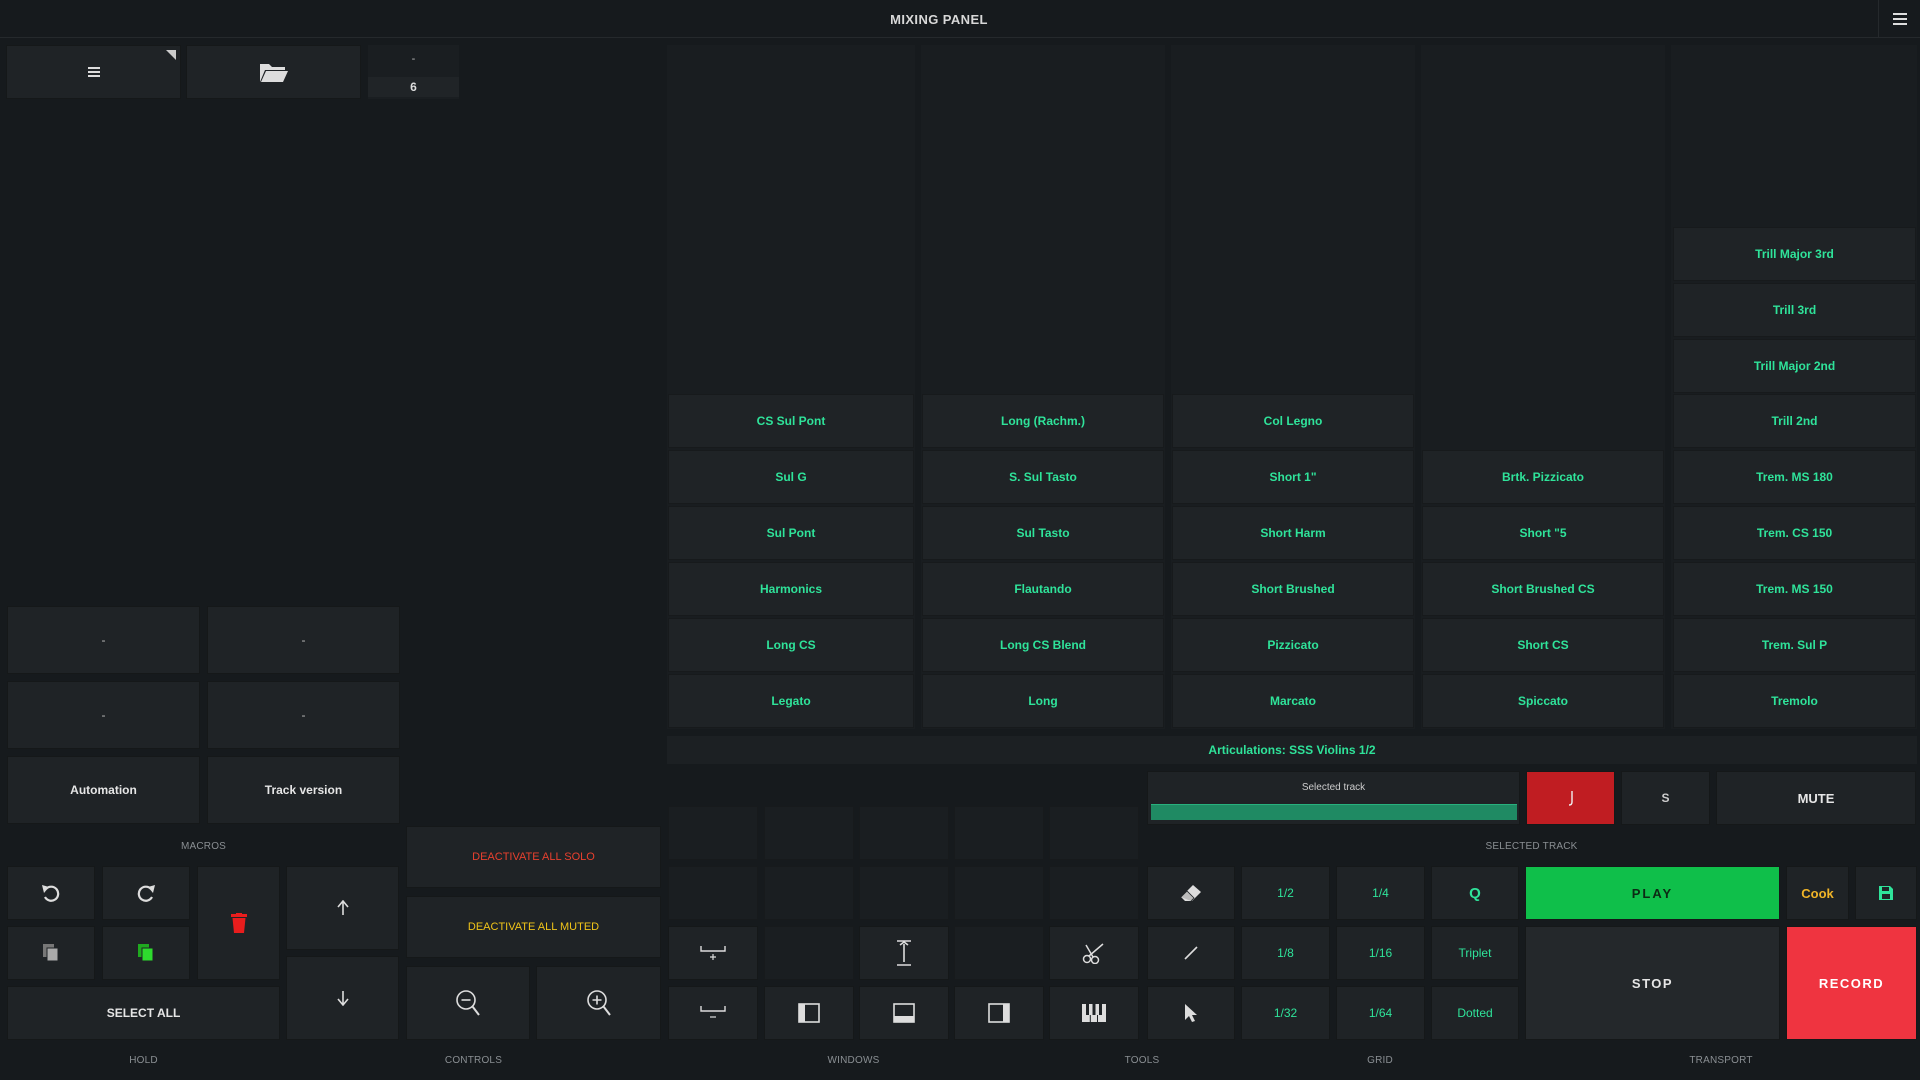 This screenshot has height=1080, width=1920. I want to click on zoom-out-icon, so click(468, 1003).